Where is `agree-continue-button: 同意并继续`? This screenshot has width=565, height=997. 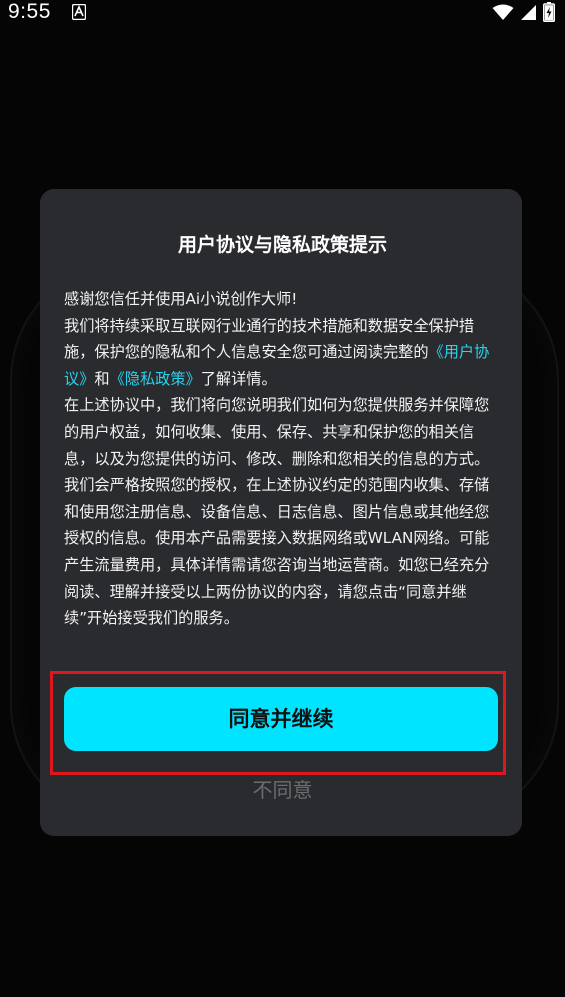
agree-continue-button: 同意并继续 is located at coordinates (281, 719).